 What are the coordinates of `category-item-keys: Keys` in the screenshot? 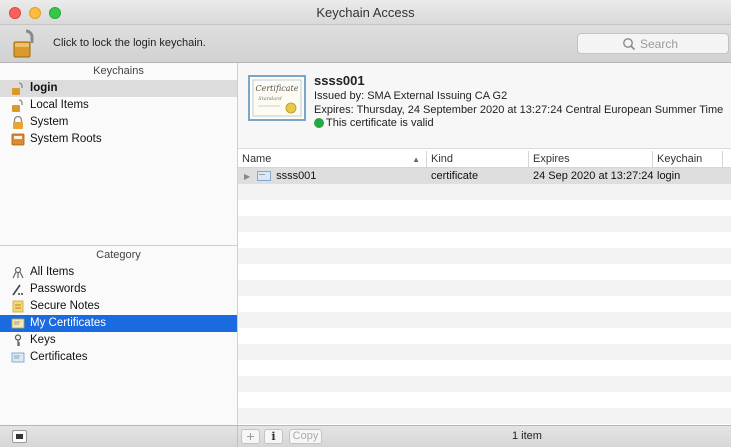 It's located at (118, 340).